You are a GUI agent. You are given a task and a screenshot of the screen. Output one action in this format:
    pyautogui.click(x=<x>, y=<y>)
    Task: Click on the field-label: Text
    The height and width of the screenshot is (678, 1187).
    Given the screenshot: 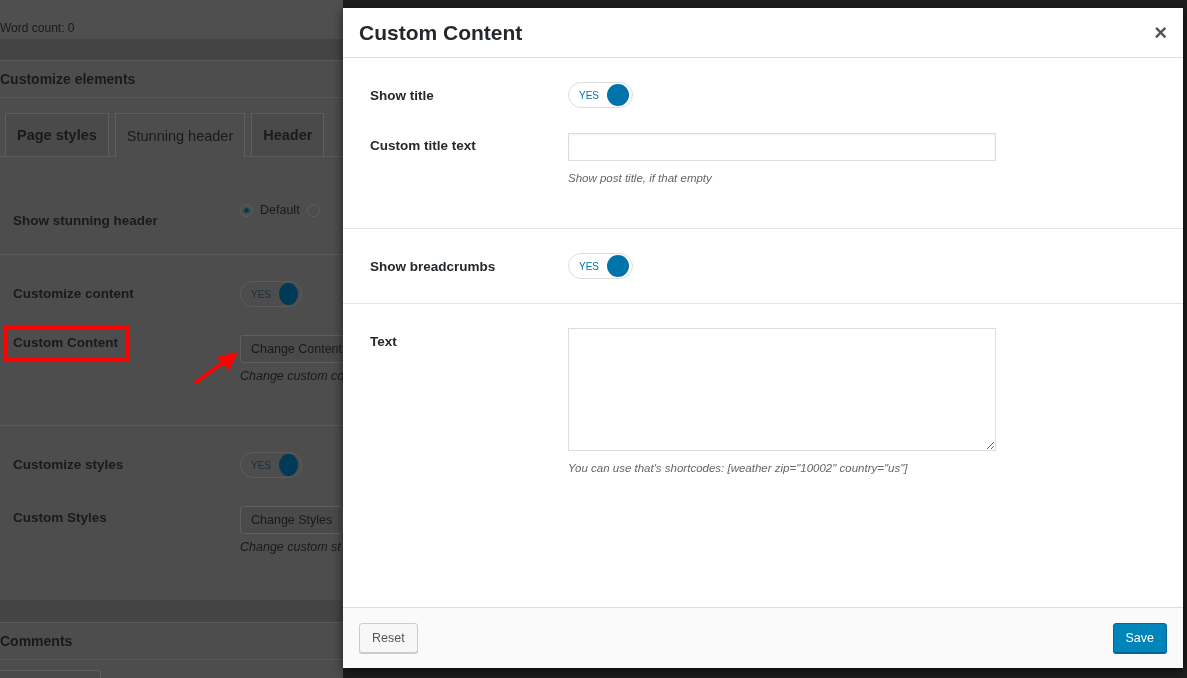 What is the action you would take?
    pyautogui.click(x=384, y=342)
    